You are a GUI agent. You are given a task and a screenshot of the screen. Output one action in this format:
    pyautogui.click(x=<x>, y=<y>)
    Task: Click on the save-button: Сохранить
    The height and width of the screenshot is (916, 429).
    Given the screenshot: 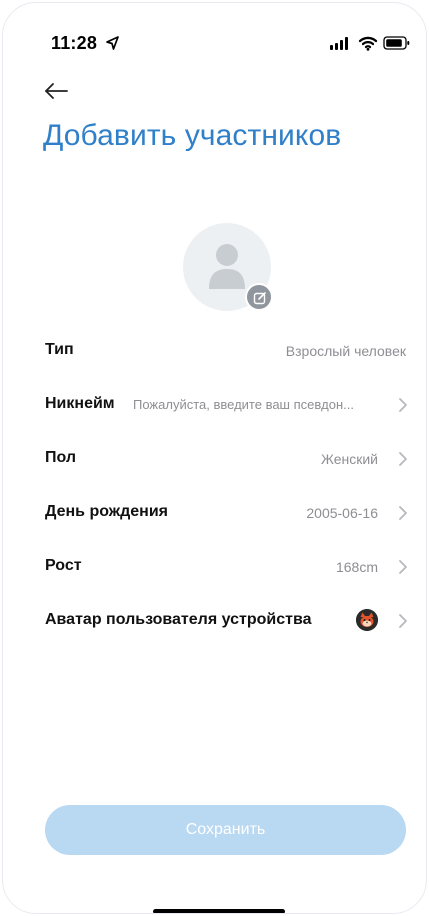 What is the action you would take?
    pyautogui.click(x=225, y=830)
    